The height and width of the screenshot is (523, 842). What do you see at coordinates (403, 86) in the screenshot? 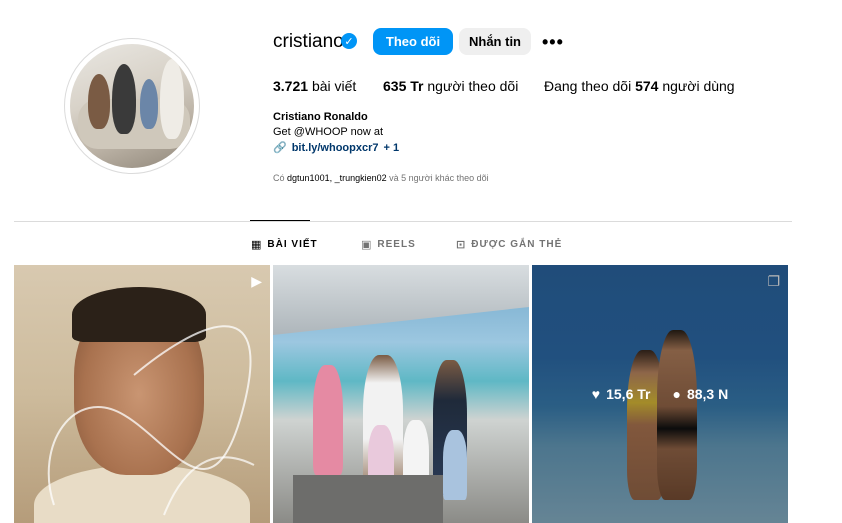
I see `followers-count: 635 Tr` at bounding box center [403, 86].